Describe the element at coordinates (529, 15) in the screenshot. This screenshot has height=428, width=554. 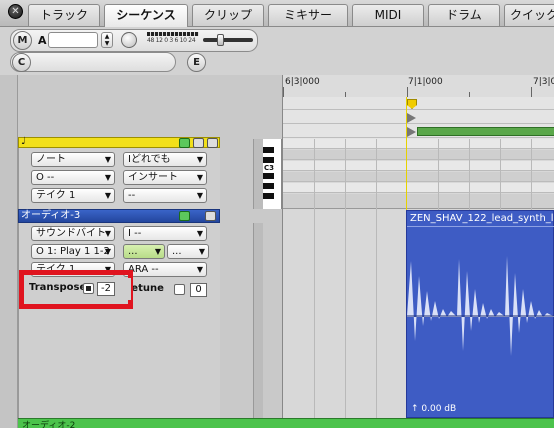
I see `tab-quick: クイック` at that location.